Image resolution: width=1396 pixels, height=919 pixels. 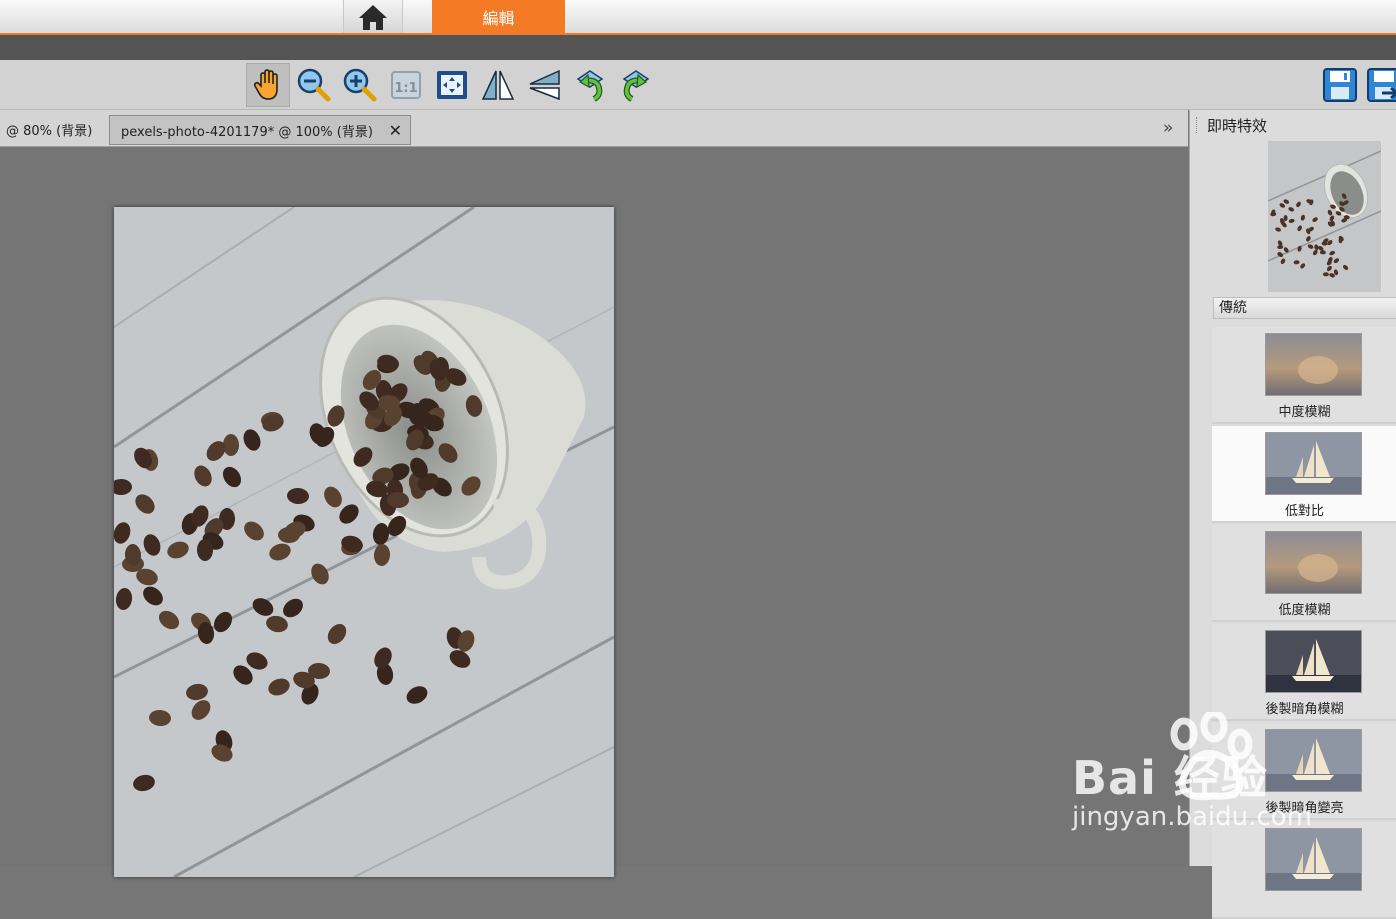 I want to click on panel-grip, so click(x=1197, y=125).